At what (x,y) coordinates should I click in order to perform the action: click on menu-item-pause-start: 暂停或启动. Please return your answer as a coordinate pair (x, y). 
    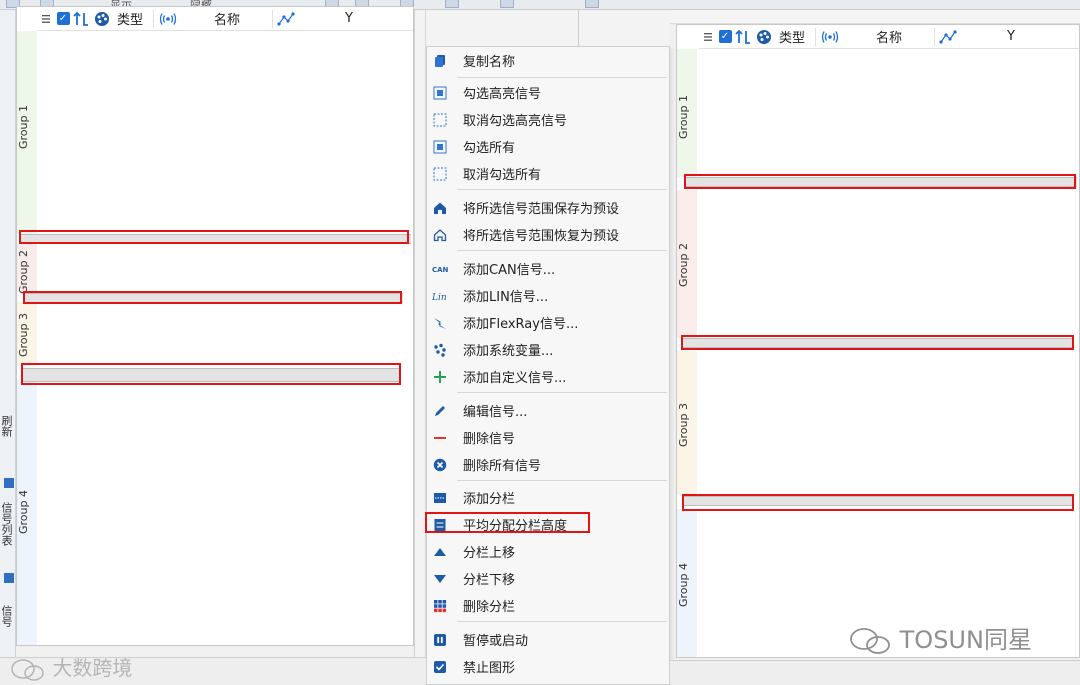
    Looking at the image, I should click on (548, 639).